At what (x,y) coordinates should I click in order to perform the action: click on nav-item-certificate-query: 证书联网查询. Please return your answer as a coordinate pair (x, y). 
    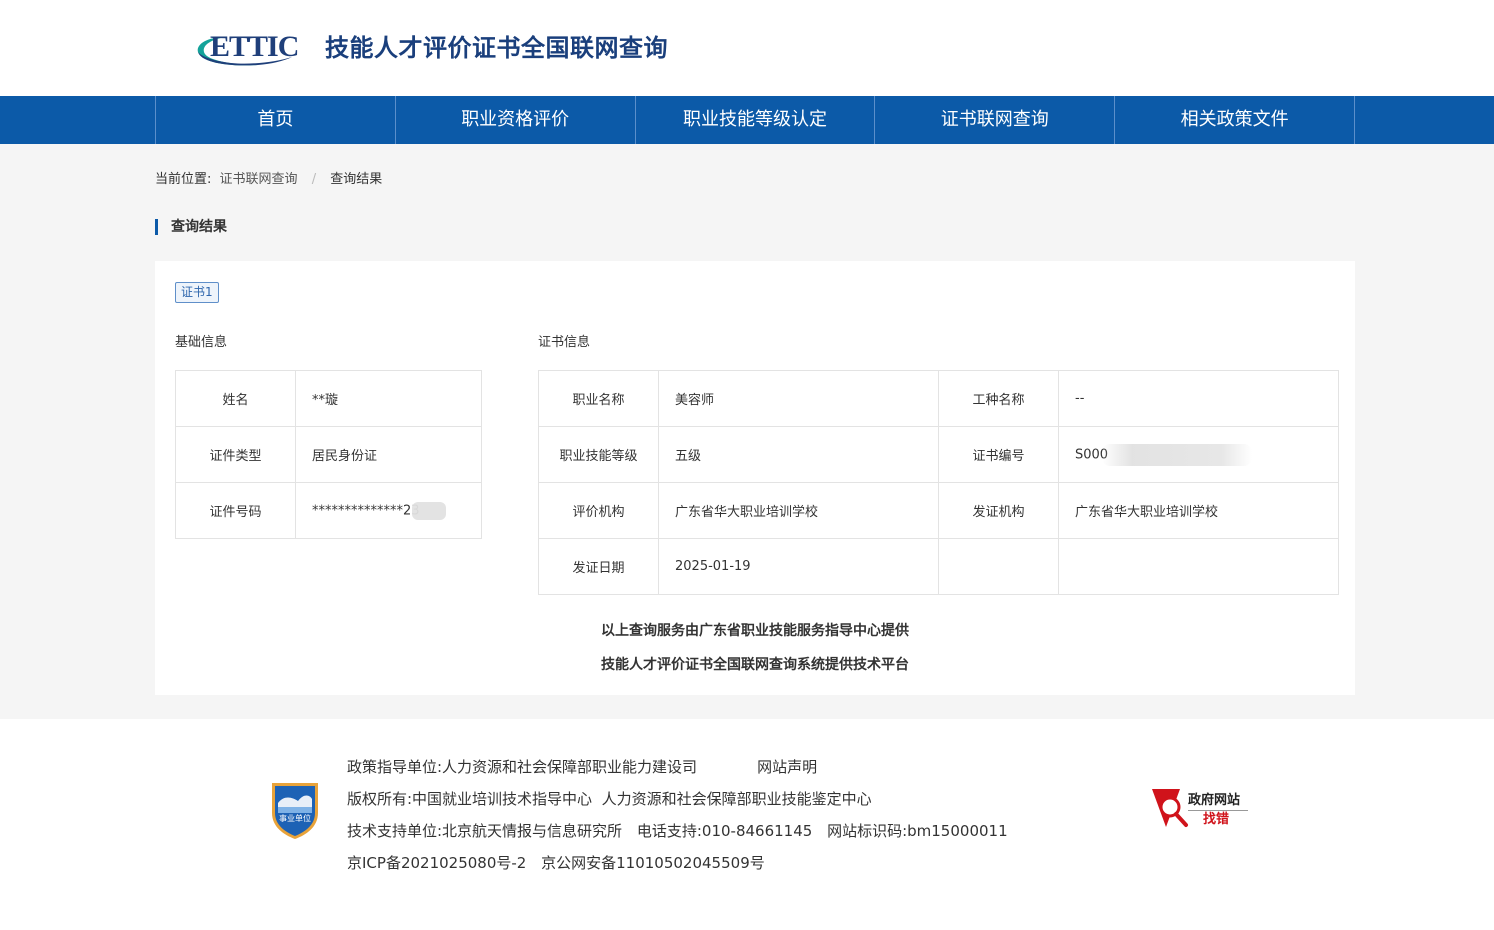
    Looking at the image, I should click on (995, 120).